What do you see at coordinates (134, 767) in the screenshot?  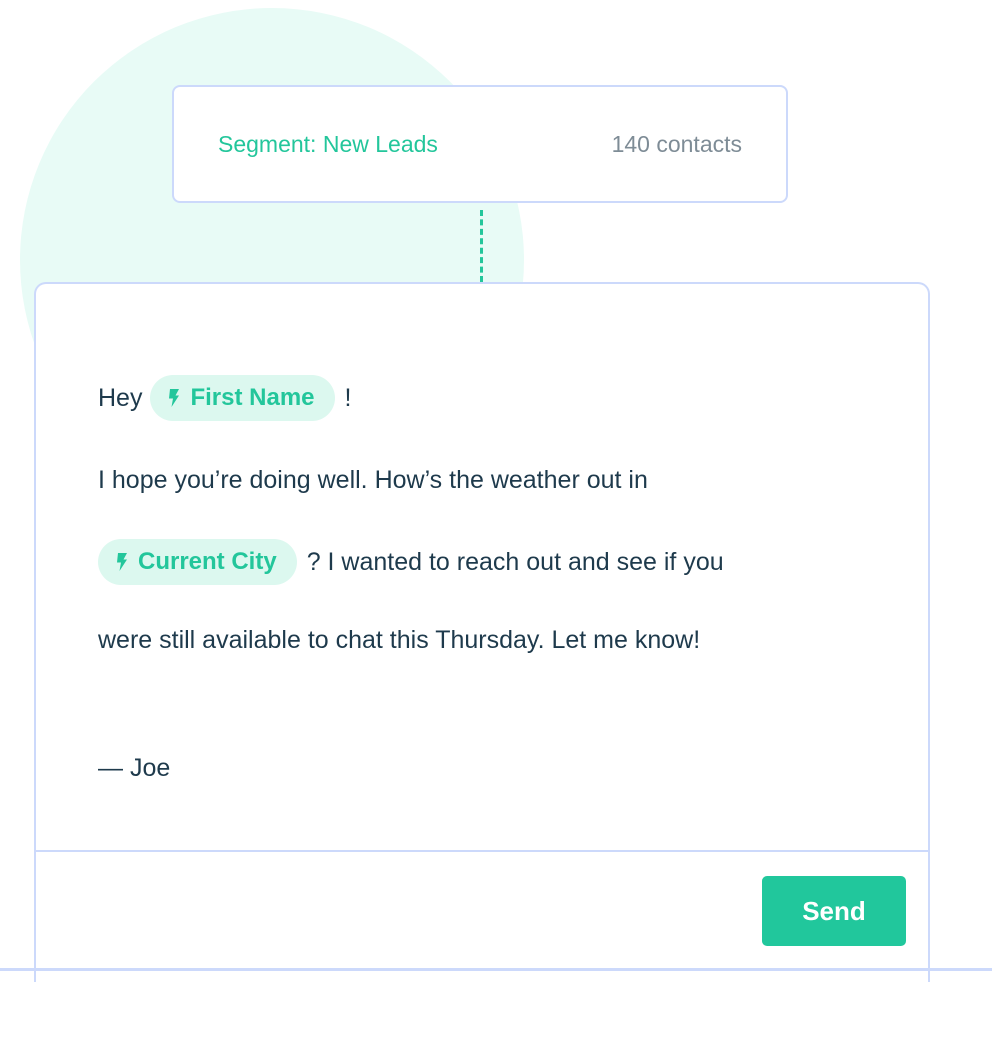 I see `signature: — Joe` at bounding box center [134, 767].